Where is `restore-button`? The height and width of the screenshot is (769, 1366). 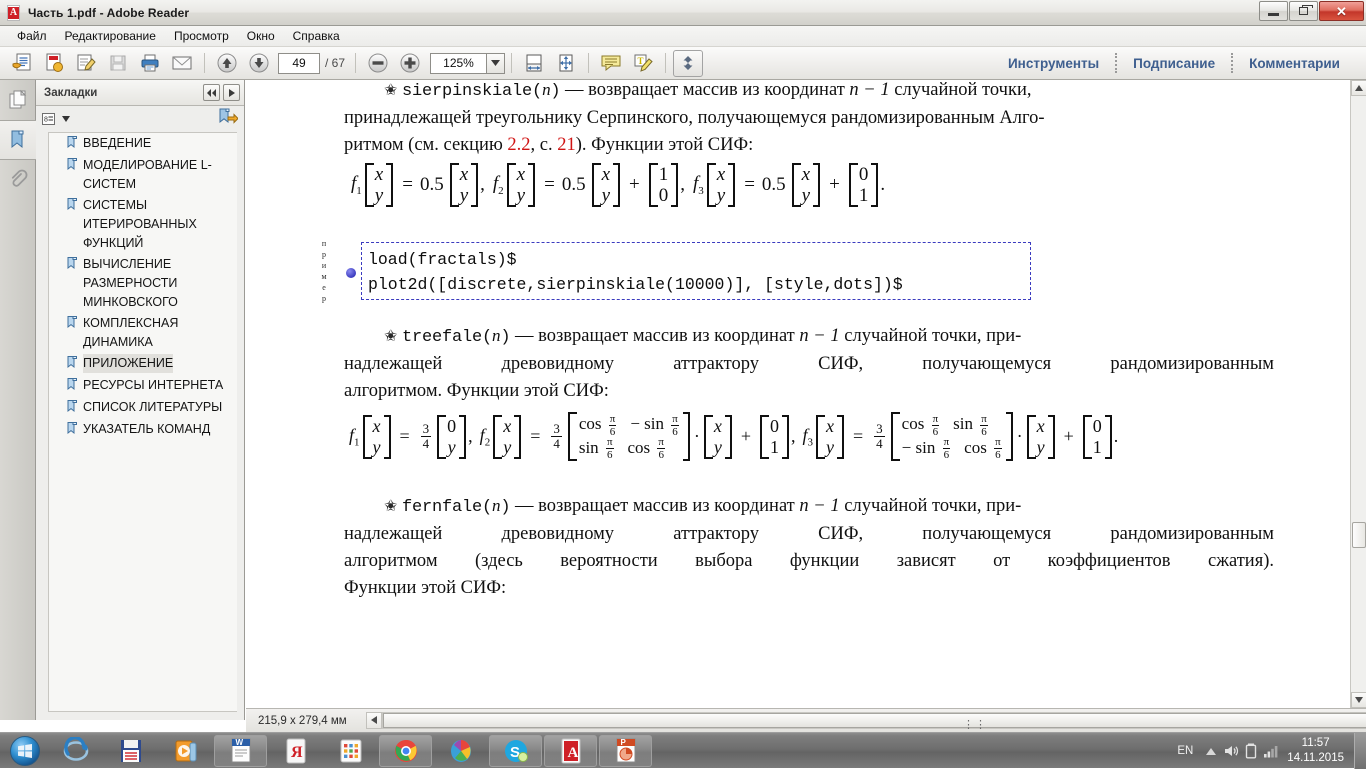 restore-button is located at coordinates (1303, 11).